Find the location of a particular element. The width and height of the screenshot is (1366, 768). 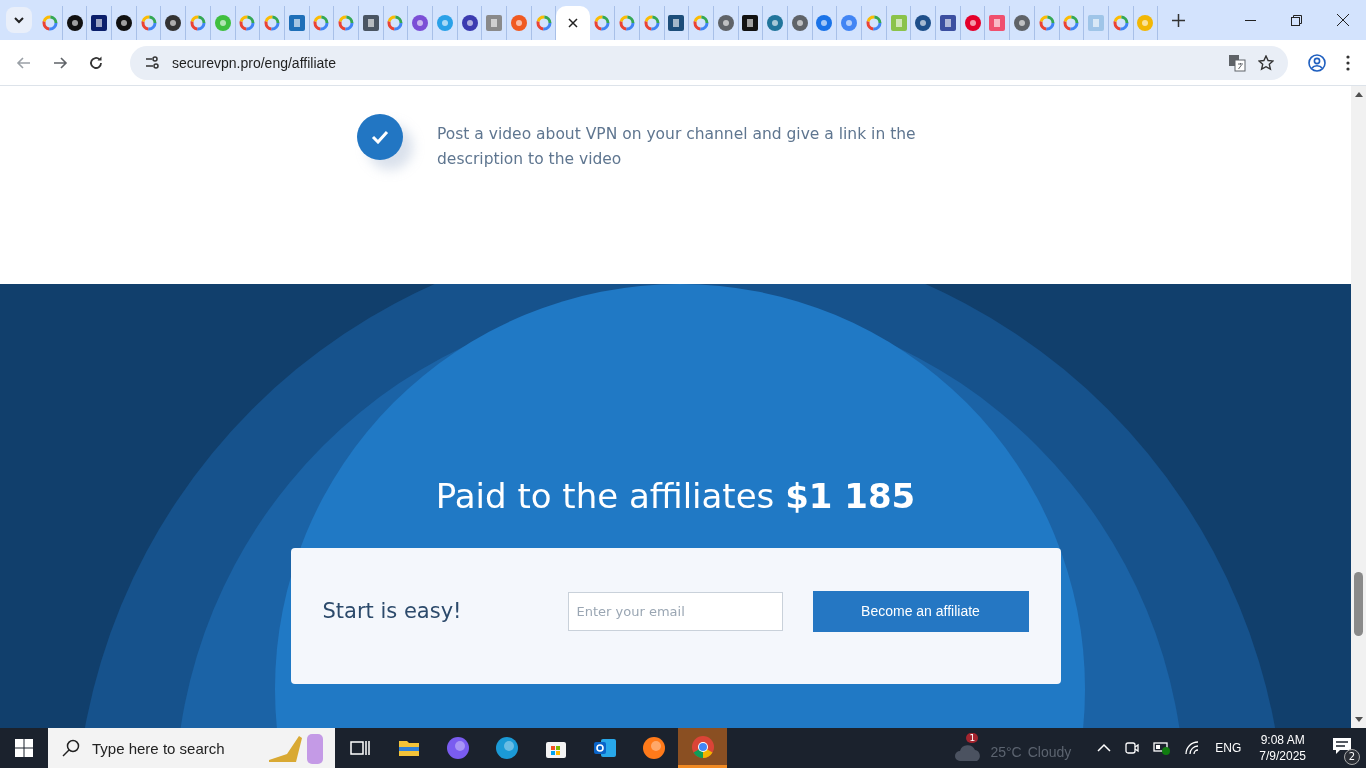

new-tab-icon is located at coordinates (1179, 20).